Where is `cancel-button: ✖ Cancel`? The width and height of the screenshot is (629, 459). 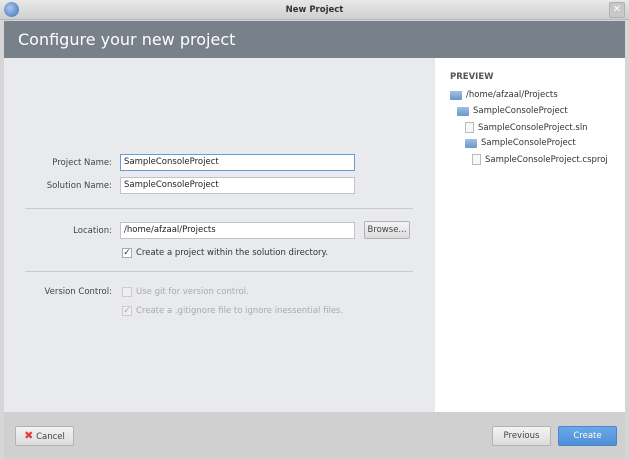 cancel-button: ✖ Cancel is located at coordinates (44, 436).